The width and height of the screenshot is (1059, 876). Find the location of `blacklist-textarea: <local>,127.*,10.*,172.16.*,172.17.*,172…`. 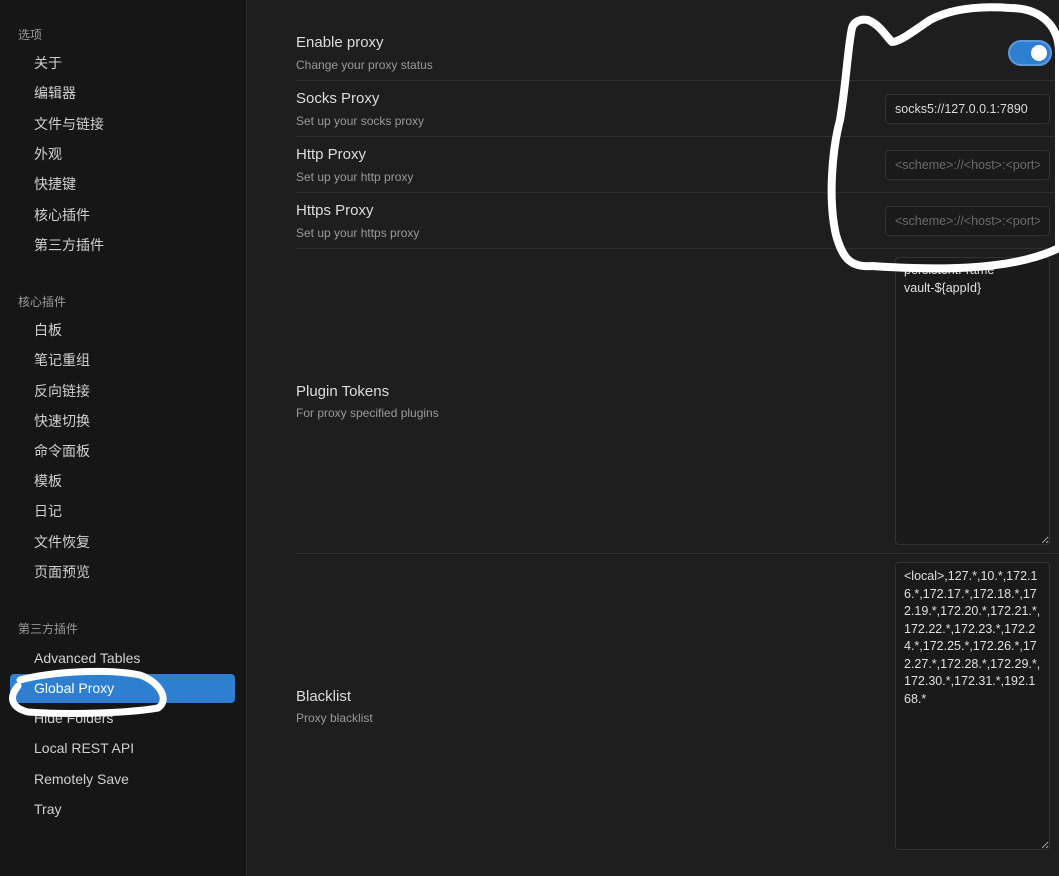

blacklist-textarea: <local>,127.*,10.*,172.16.*,172.17.*,172… is located at coordinates (972, 706).